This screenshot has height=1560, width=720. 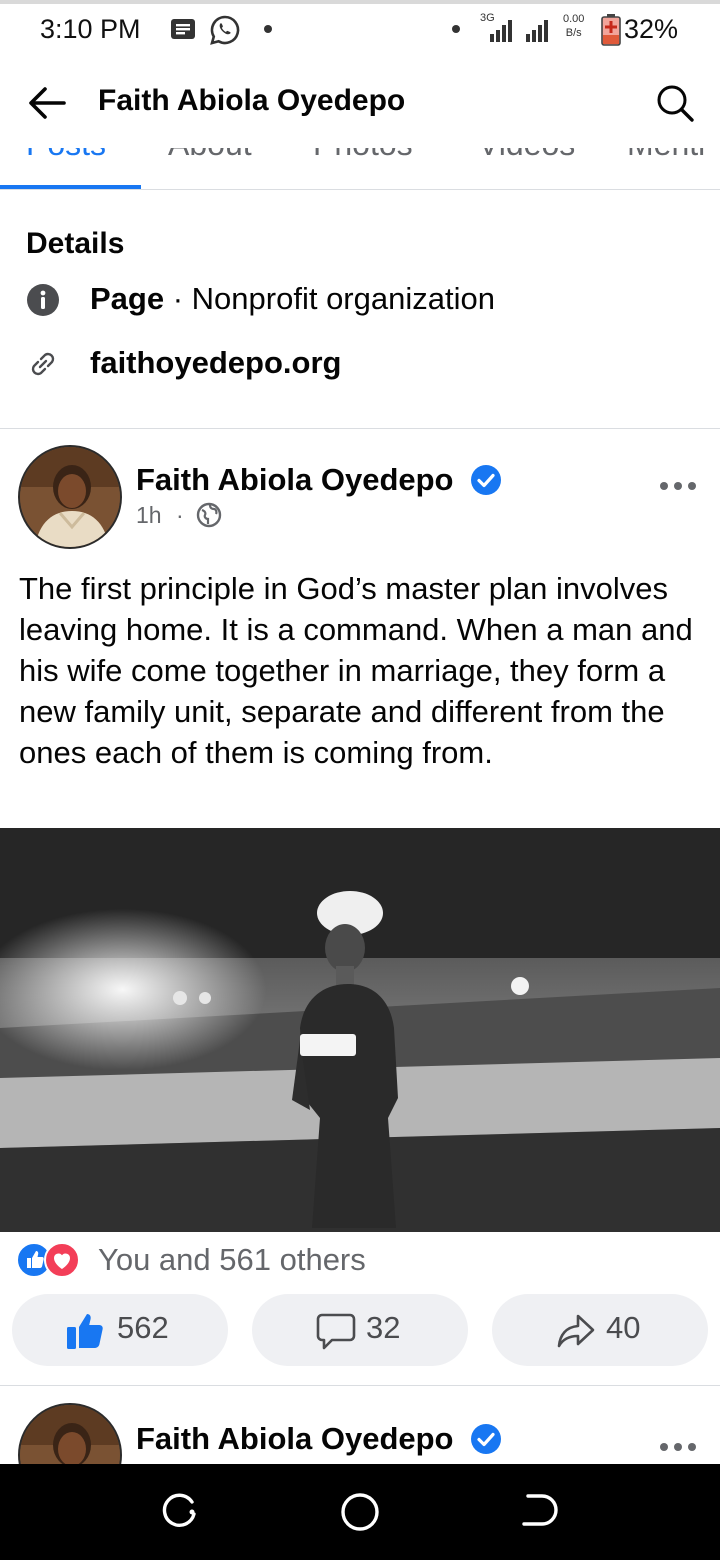 I want to click on post-time: 1h, so click(x=149, y=515).